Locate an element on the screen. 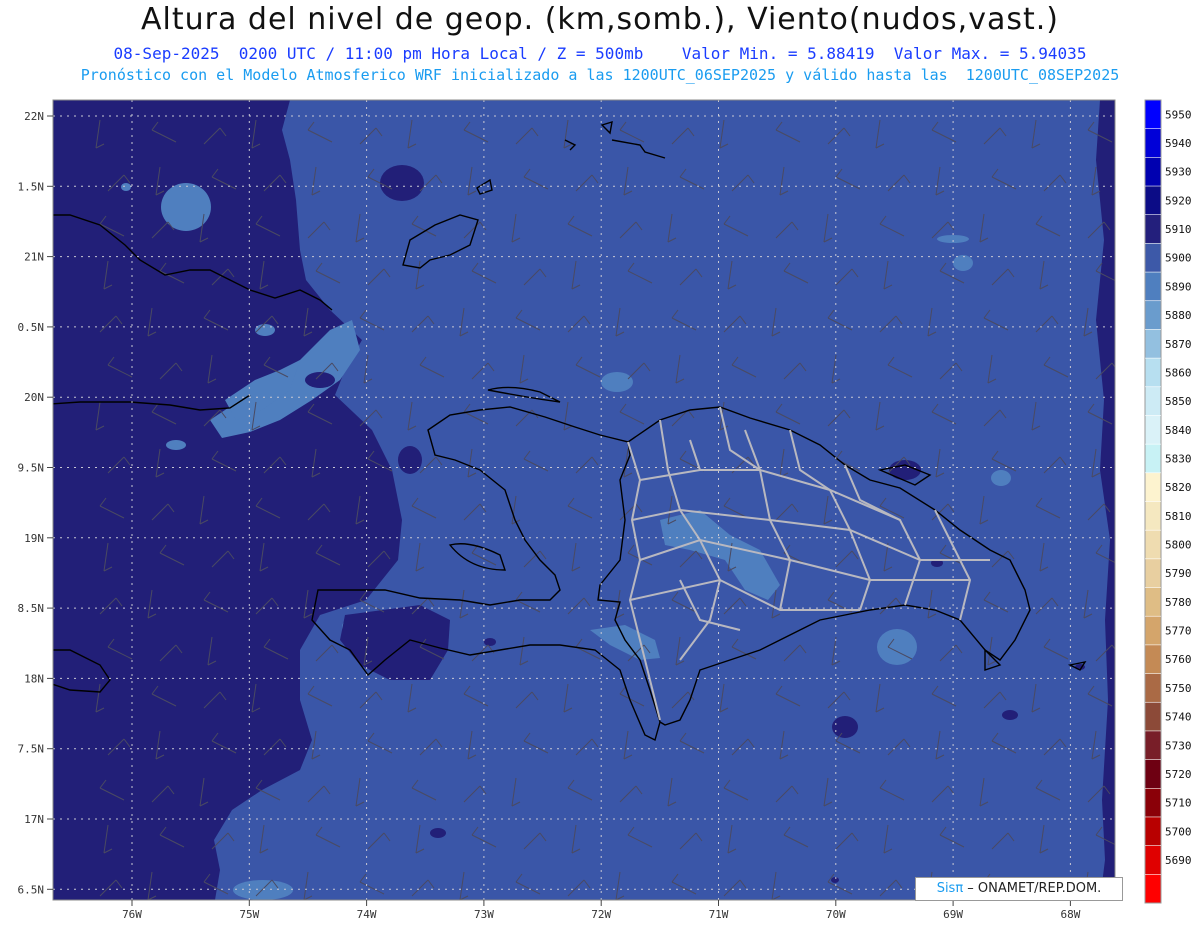  colorbar-label: 5770 is located at coordinates (1178, 631).